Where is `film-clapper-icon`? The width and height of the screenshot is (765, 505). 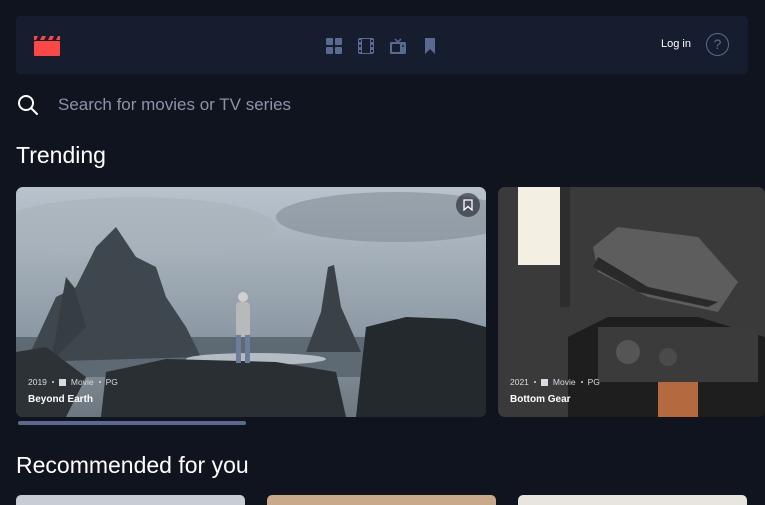 film-clapper-icon is located at coordinates (47, 45).